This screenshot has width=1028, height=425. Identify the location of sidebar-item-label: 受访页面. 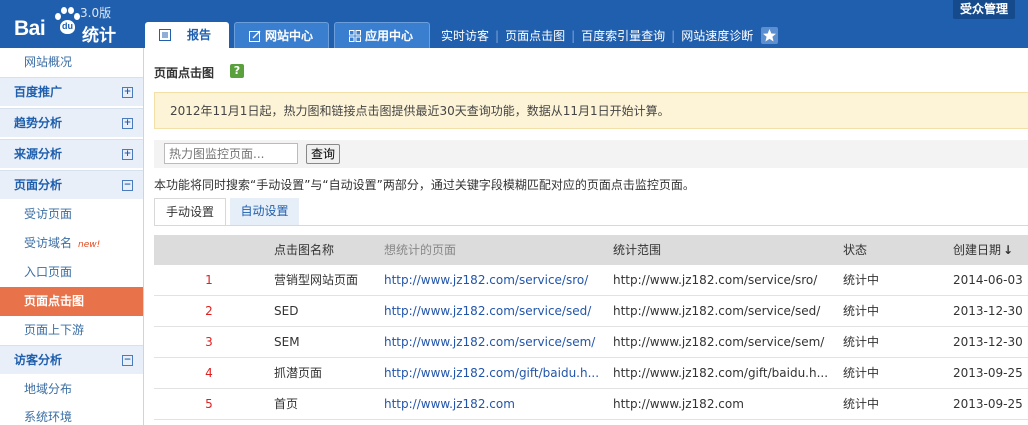
(48, 214).